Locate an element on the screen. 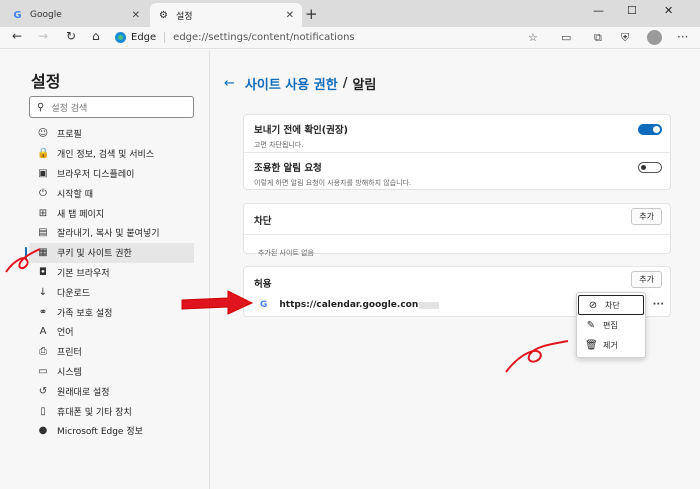 This screenshot has height=489, width=700. context-menu-item: 🗑 제거 is located at coordinates (611, 345).